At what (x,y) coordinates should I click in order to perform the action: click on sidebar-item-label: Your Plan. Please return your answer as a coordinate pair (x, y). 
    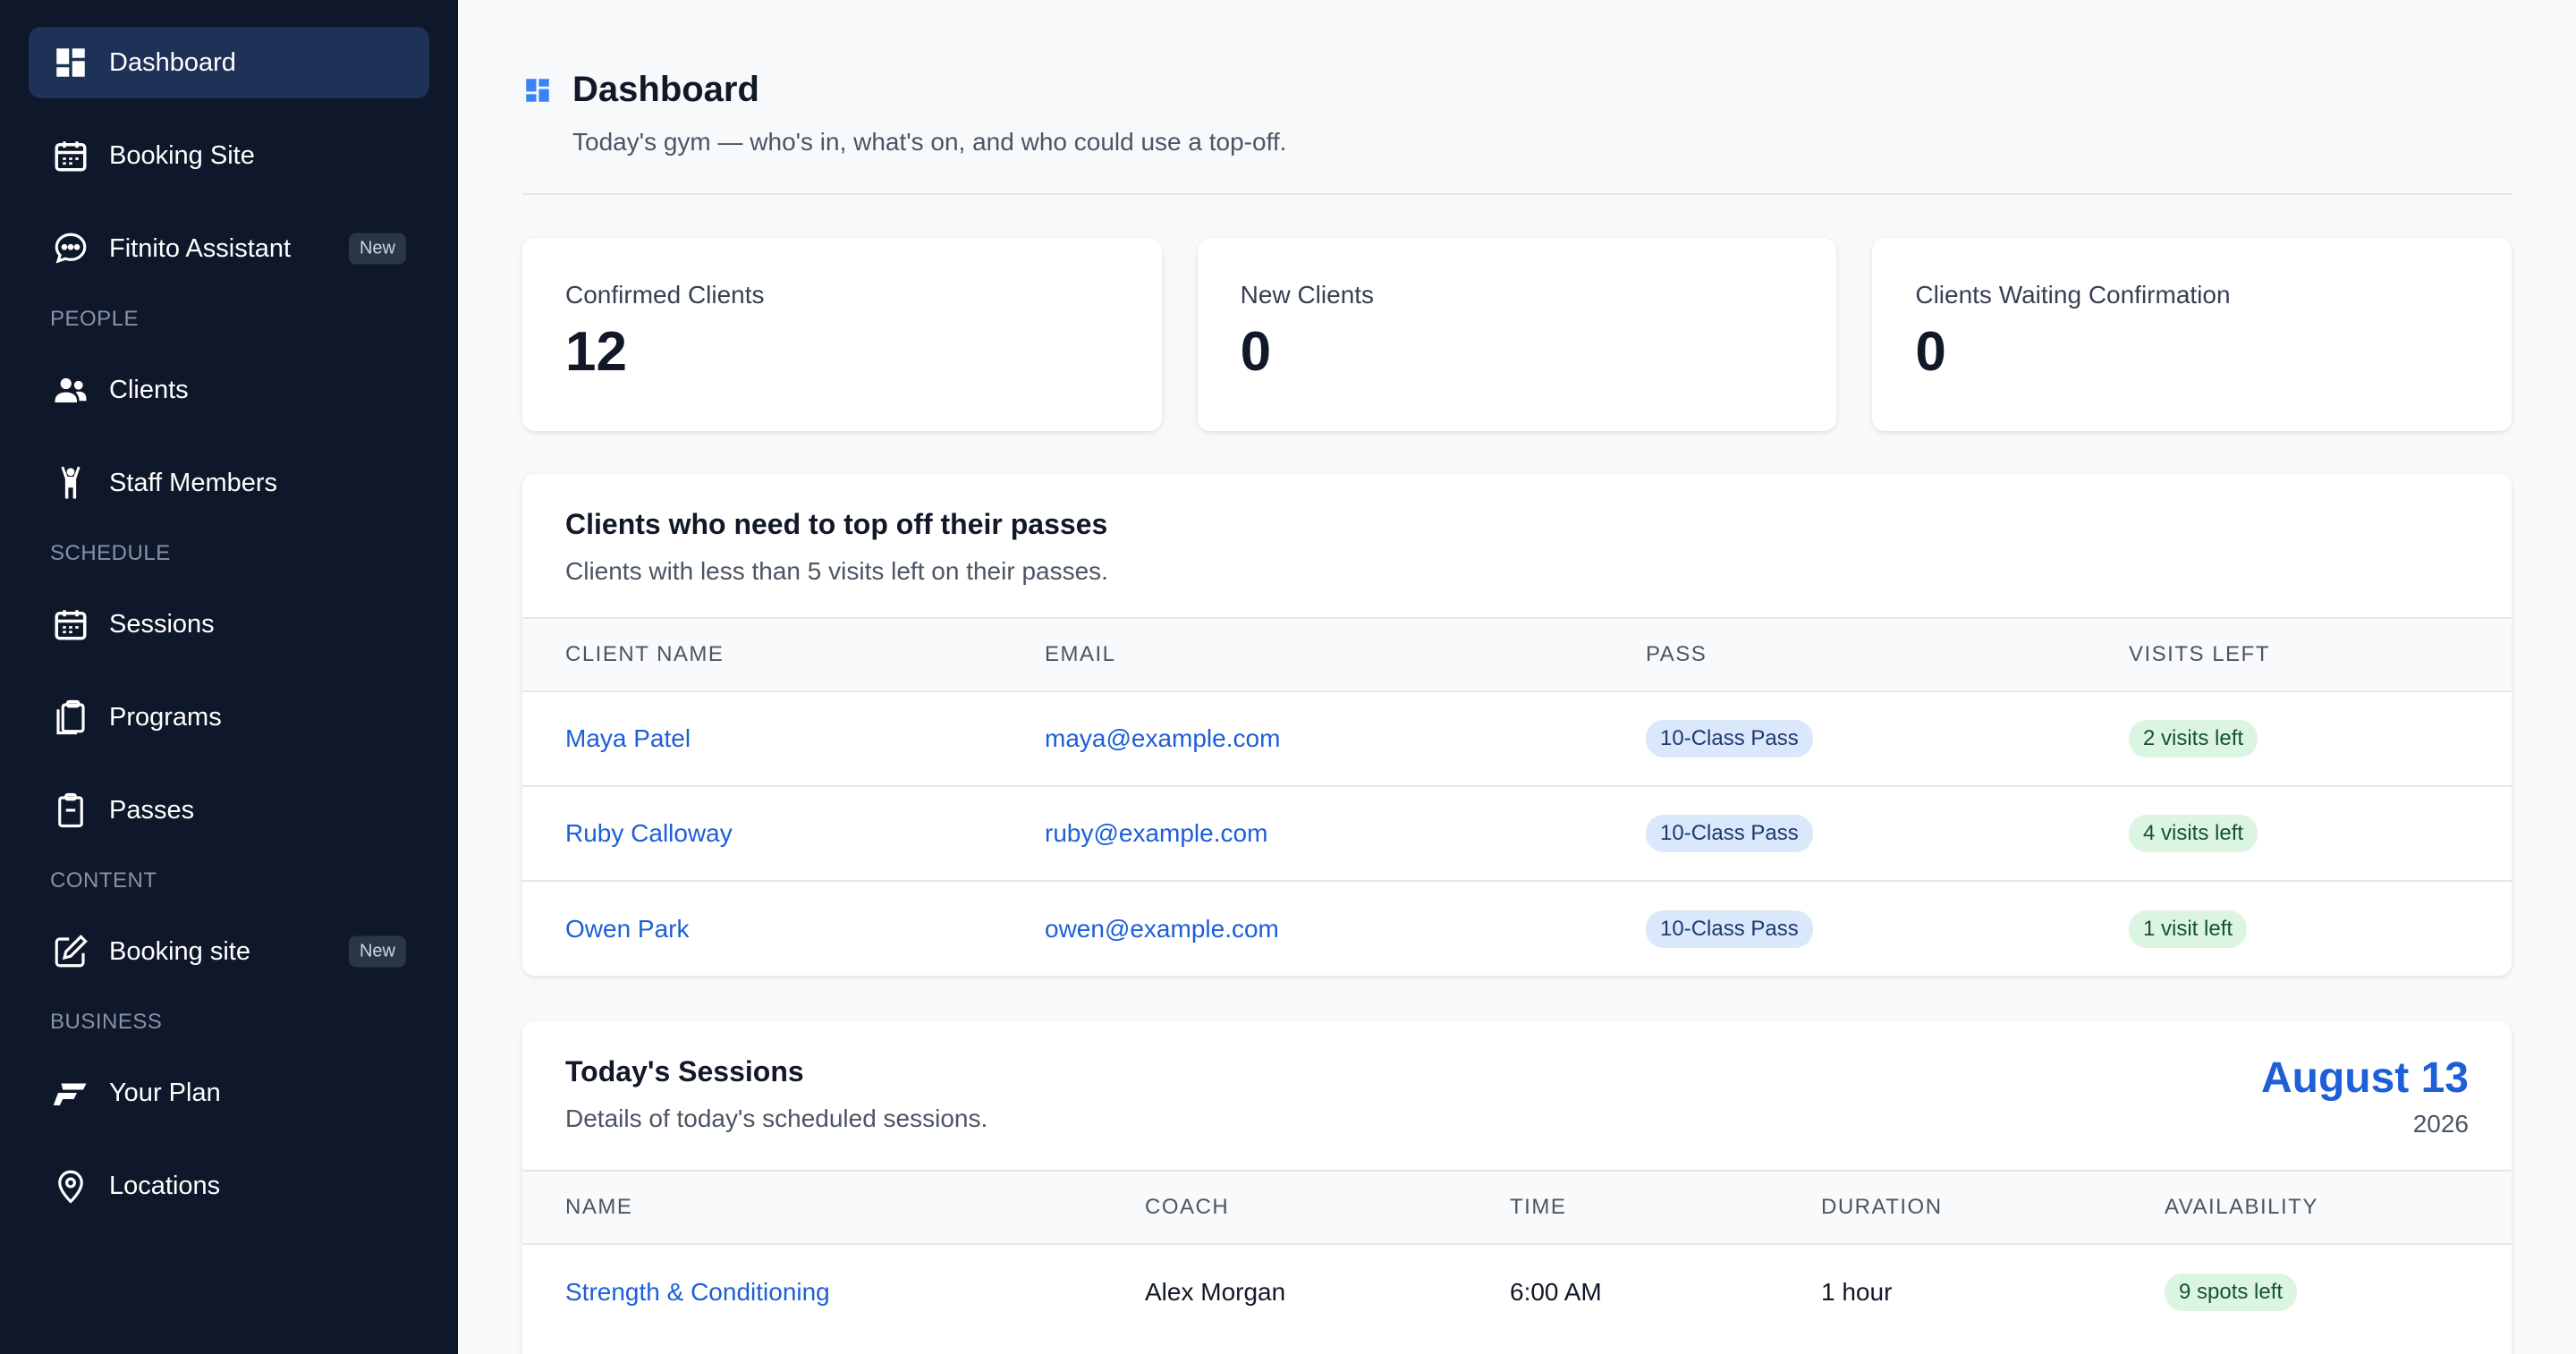
    Looking at the image, I should click on (165, 1092).